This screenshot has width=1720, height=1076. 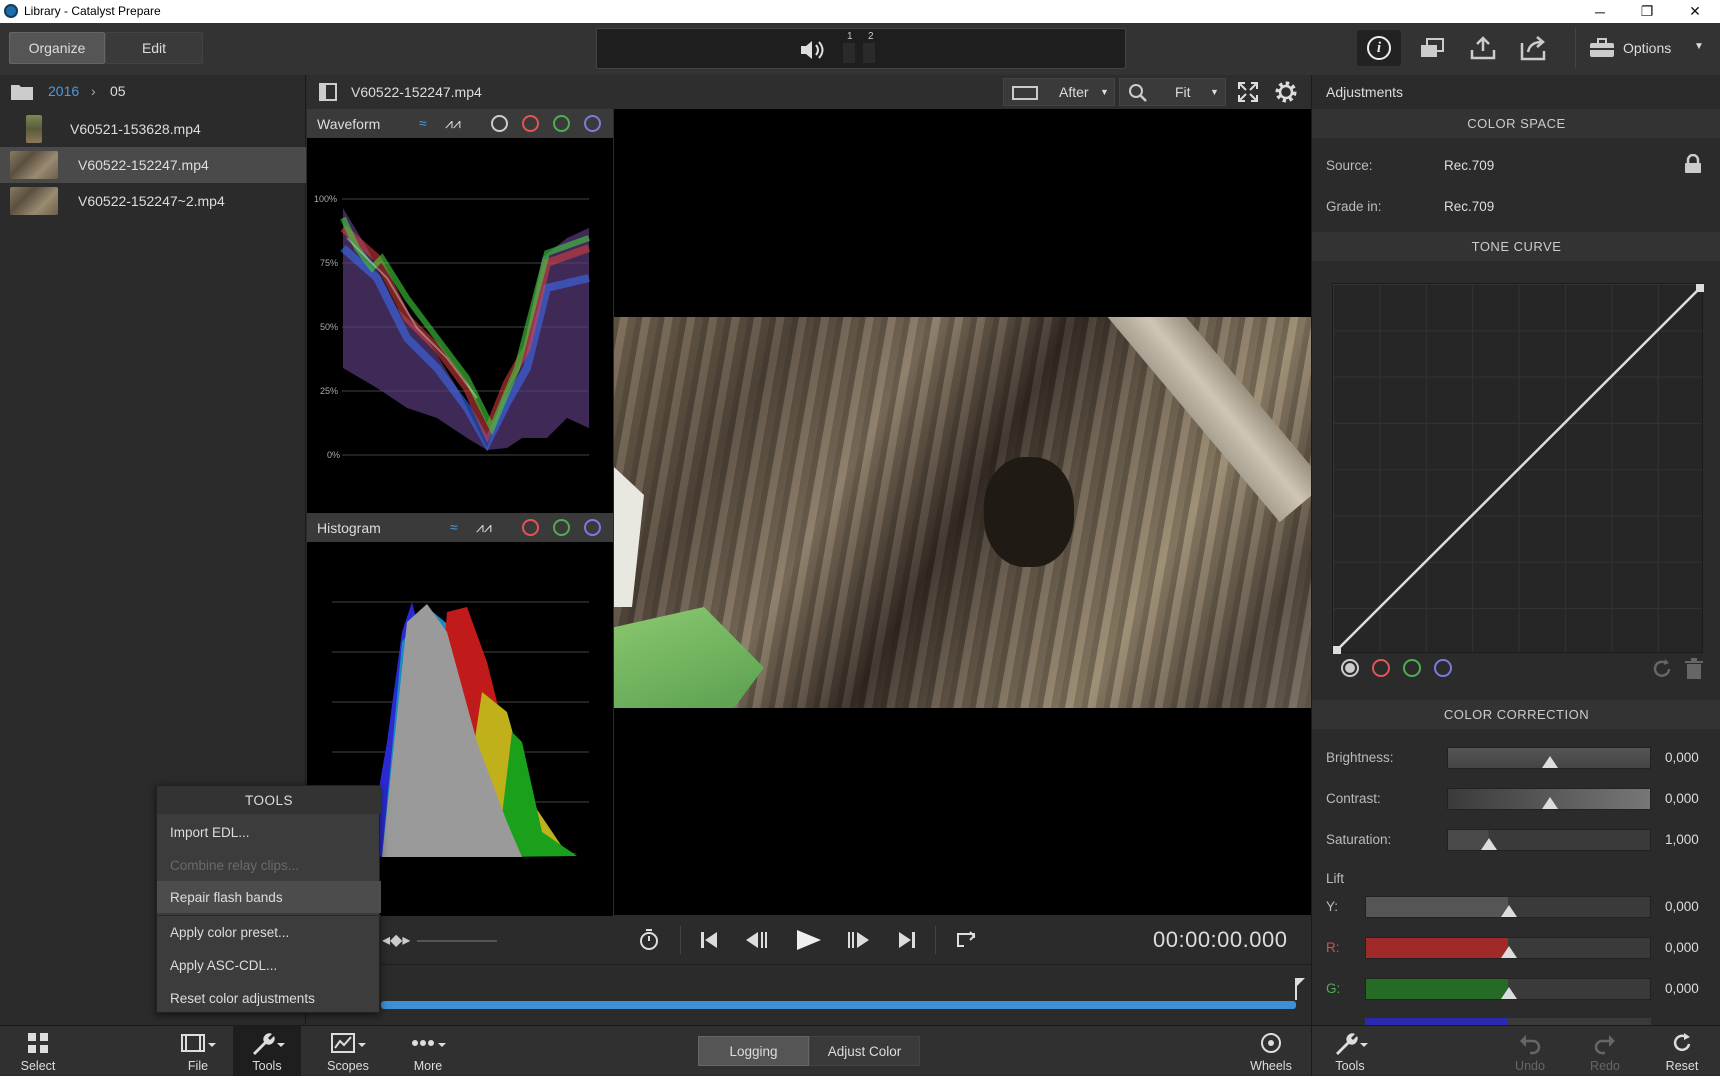 I want to click on step-back-icon, so click(x=757, y=940).